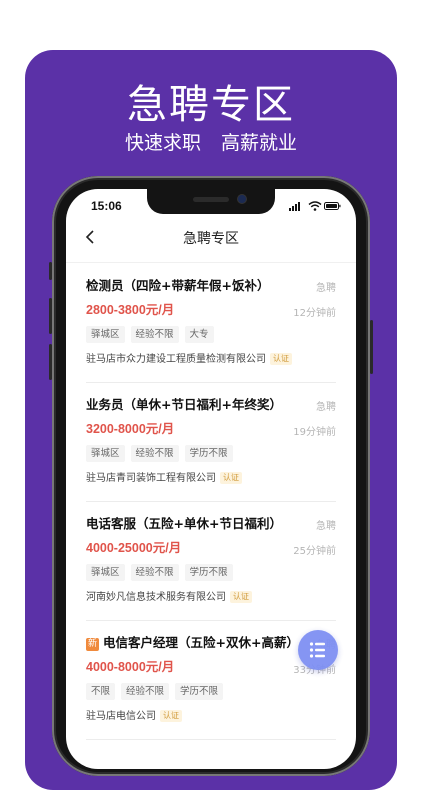 Image resolution: width=422 pixels, height=790 pixels. Describe the element at coordinates (50, 316) in the screenshot. I see `phone-volume-up` at that location.